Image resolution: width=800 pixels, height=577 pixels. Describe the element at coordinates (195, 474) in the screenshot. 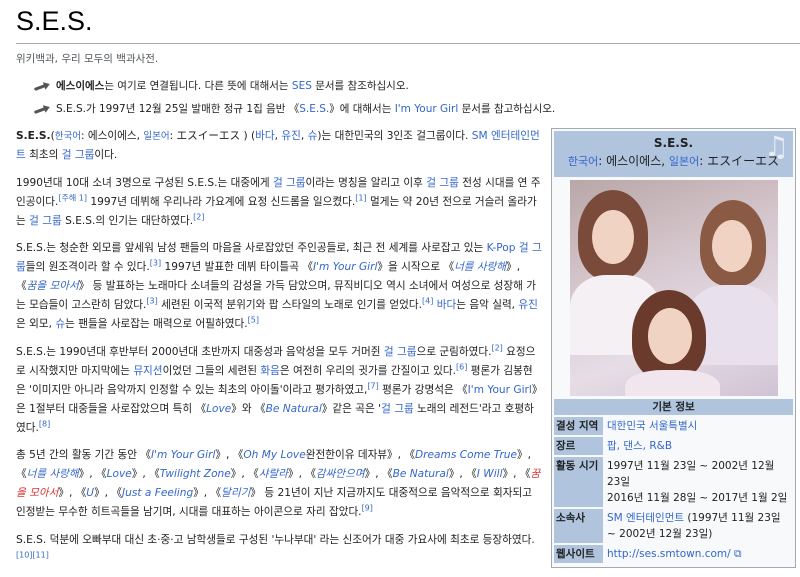

I see `wiki-link: Twilight Zone` at that location.